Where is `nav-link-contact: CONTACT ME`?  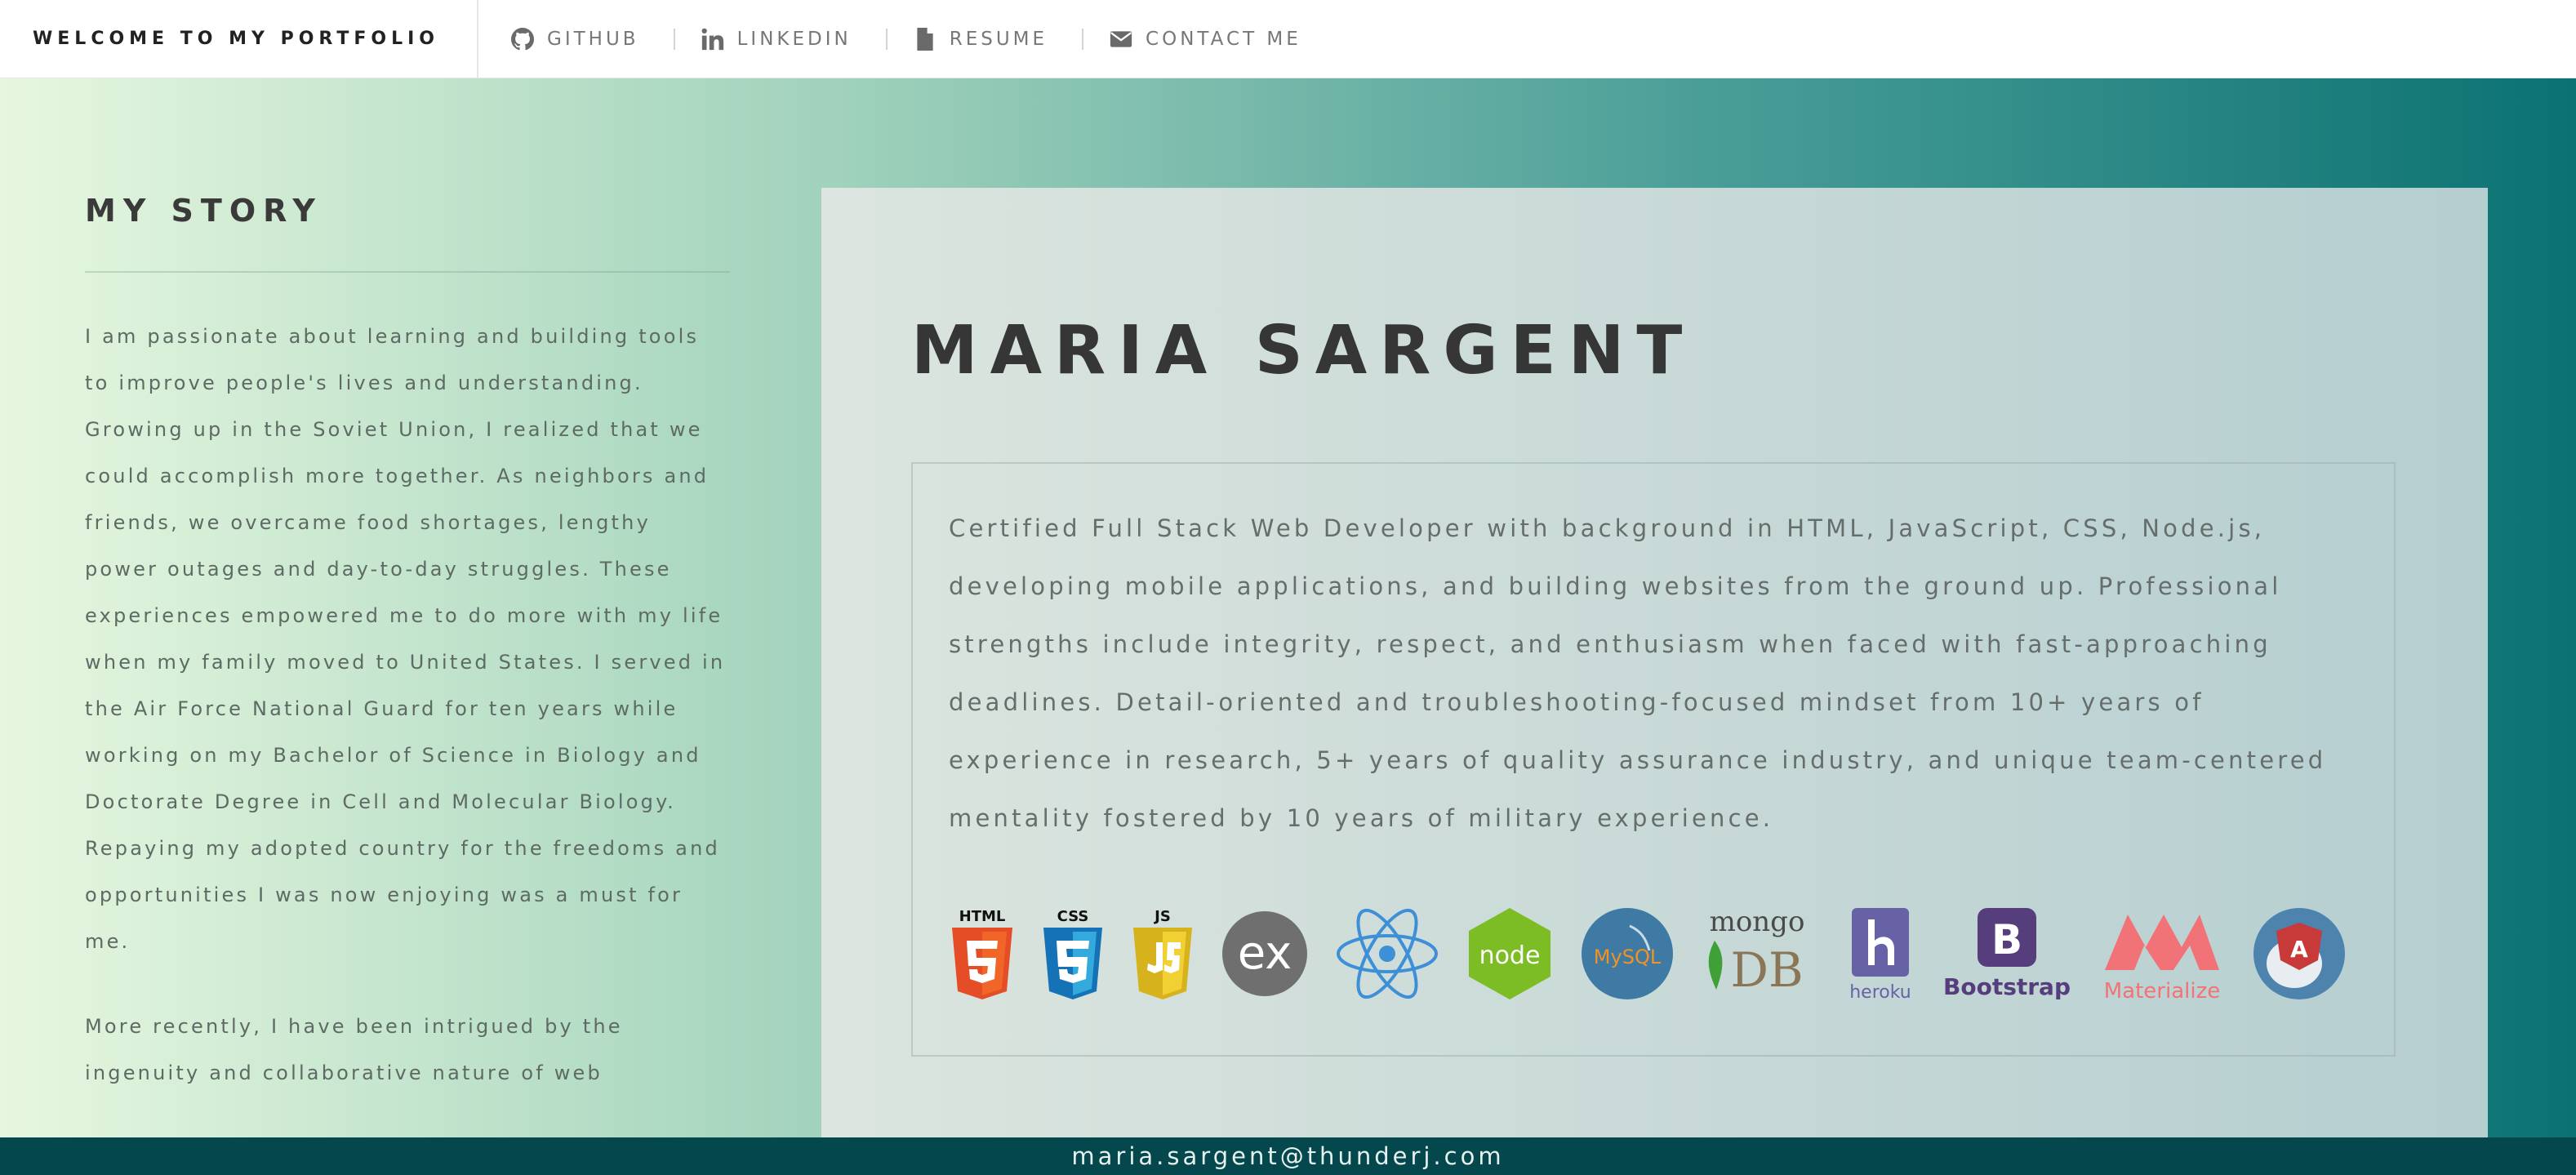 nav-link-contact: CONTACT ME is located at coordinates (1223, 39).